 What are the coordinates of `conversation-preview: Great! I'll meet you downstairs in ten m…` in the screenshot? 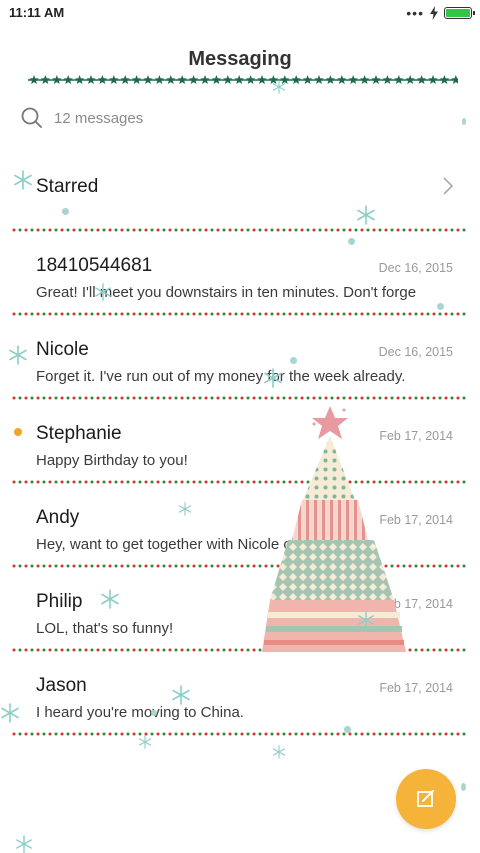 It's located at (226, 292).